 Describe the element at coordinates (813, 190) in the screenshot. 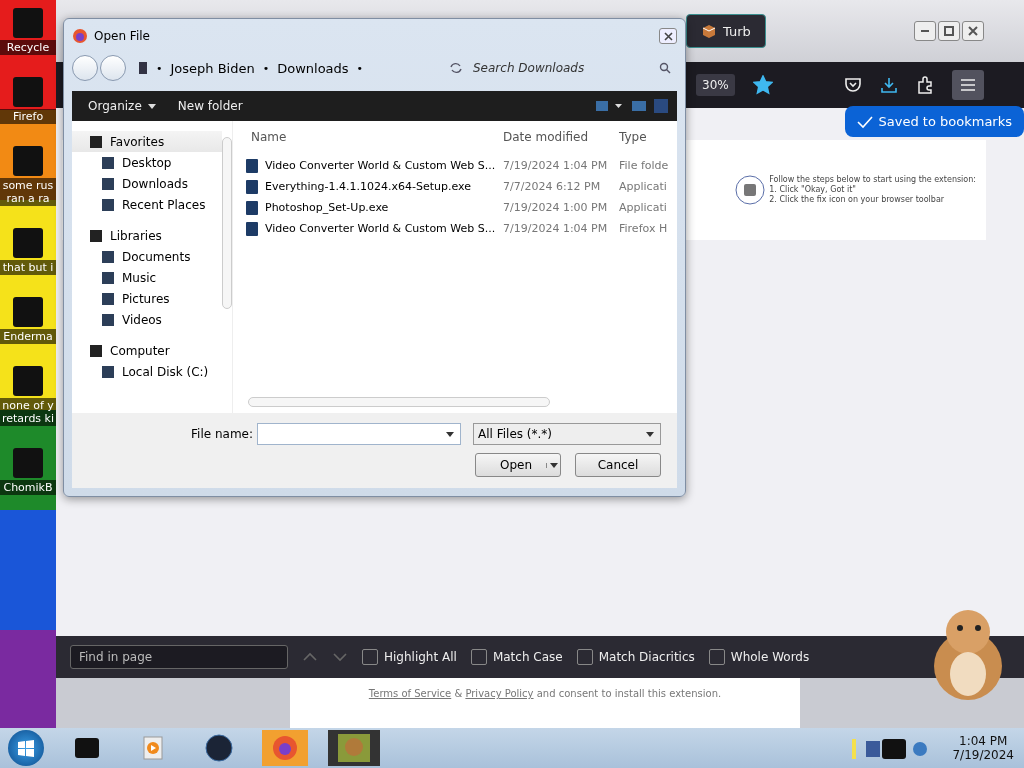

I see `instruction-text: 1. Click "Okay, Got it"` at that location.